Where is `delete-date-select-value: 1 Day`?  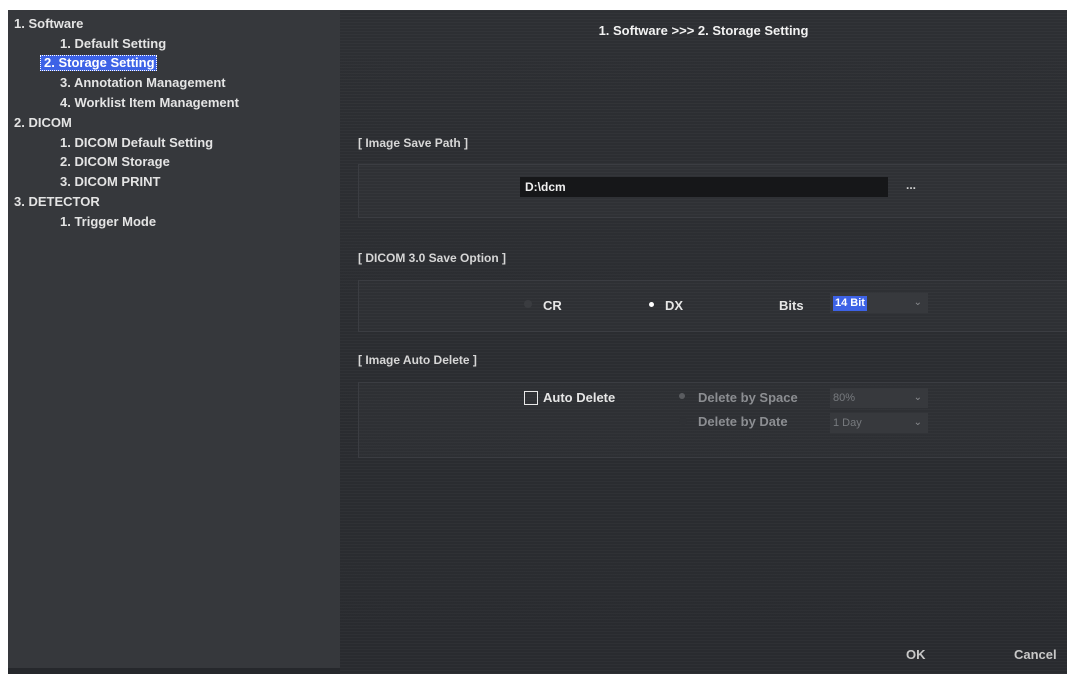
delete-date-select-value: 1 Day is located at coordinates (847, 423).